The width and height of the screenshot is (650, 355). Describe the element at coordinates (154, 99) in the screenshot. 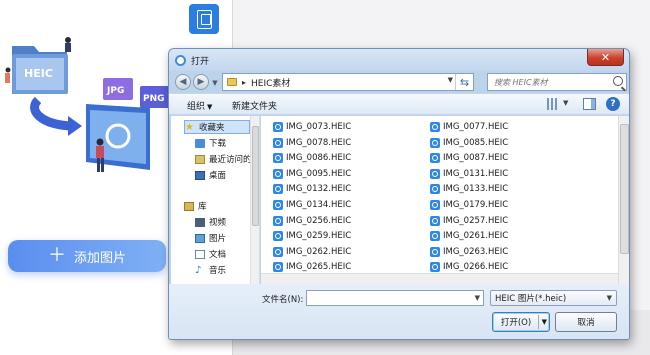

I see `png-badge: PNG` at that location.